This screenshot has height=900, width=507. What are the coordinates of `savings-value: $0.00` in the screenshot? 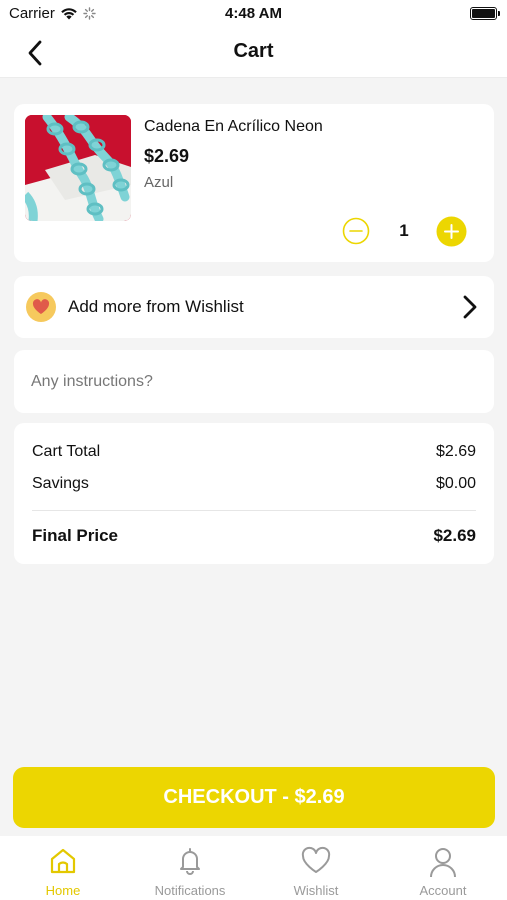 It's located at (455, 483).